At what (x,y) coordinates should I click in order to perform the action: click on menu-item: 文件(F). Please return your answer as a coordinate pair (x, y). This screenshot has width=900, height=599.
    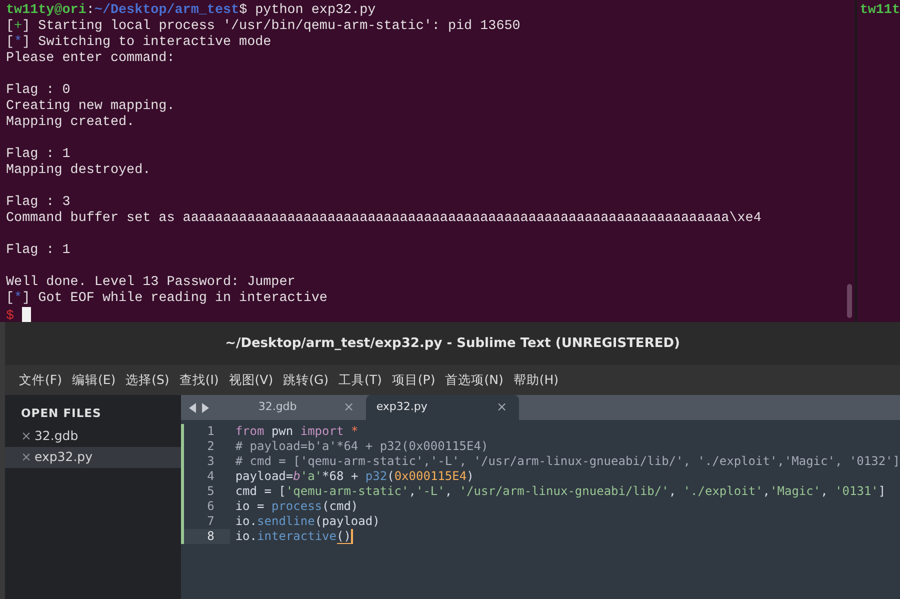
    Looking at the image, I should click on (40, 380).